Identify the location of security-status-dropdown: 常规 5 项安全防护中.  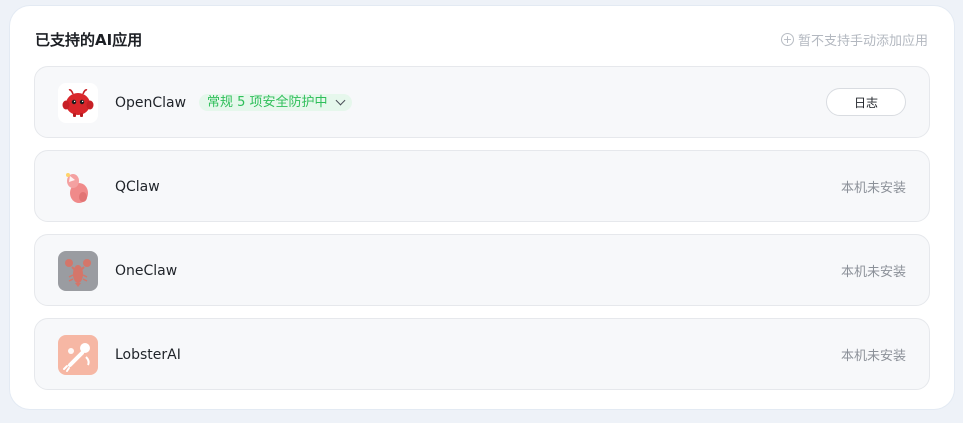
(275, 102).